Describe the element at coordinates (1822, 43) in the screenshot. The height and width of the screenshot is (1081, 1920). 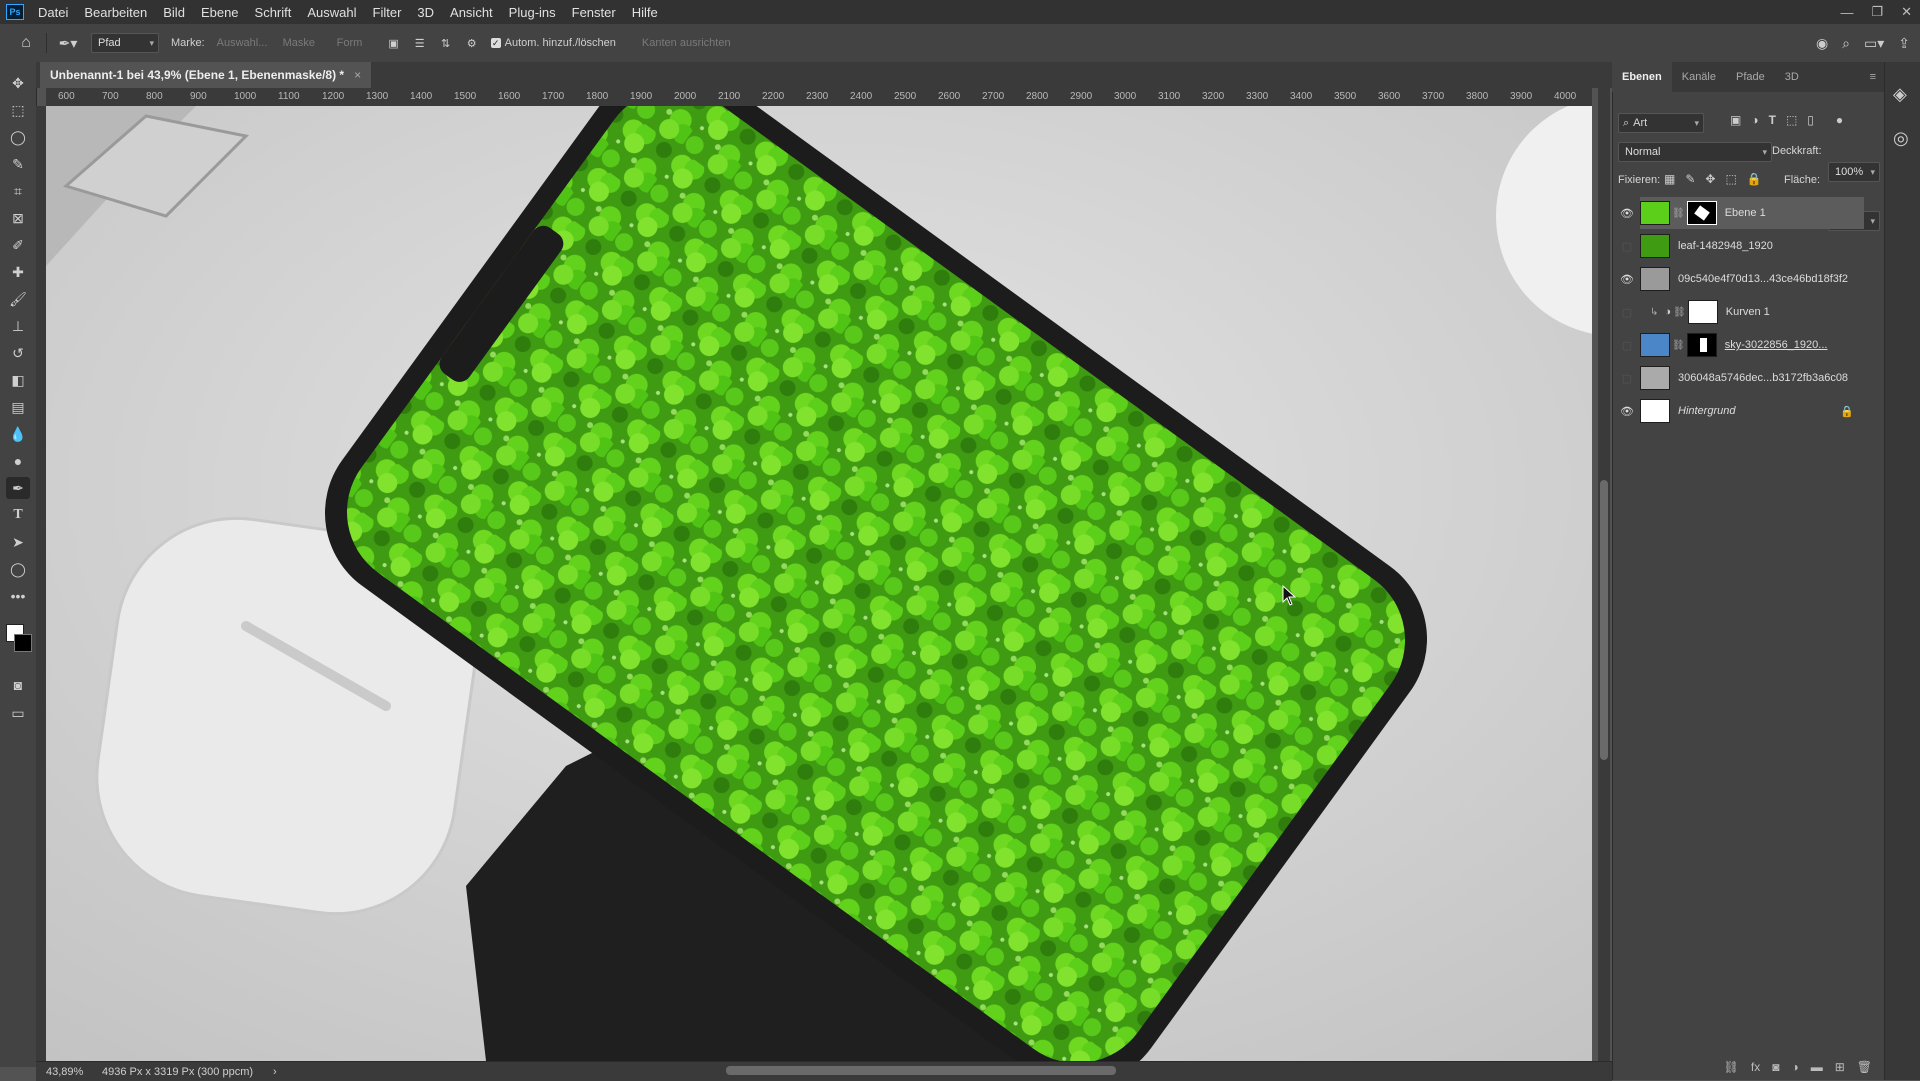
I see `learn-icon: ◉` at that location.